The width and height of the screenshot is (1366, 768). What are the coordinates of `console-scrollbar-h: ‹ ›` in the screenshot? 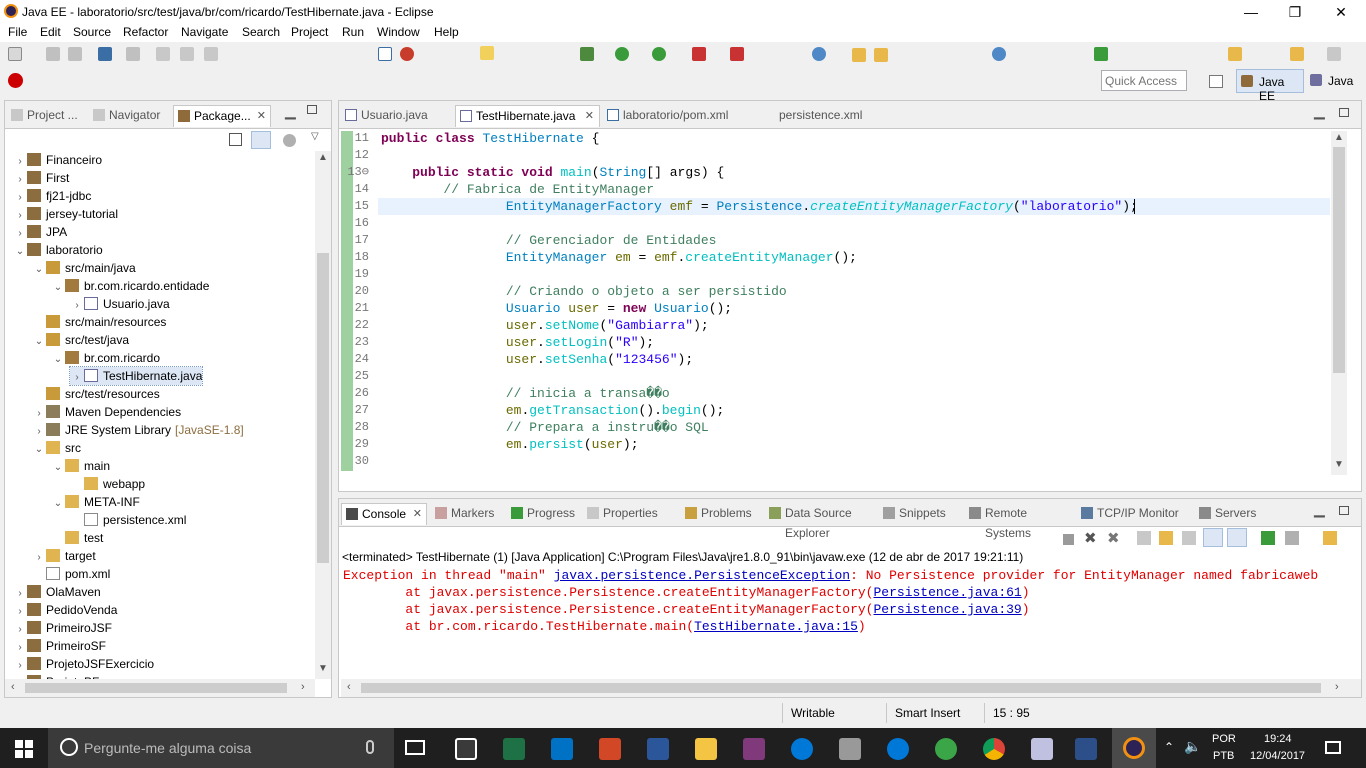 It's located at (851, 688).